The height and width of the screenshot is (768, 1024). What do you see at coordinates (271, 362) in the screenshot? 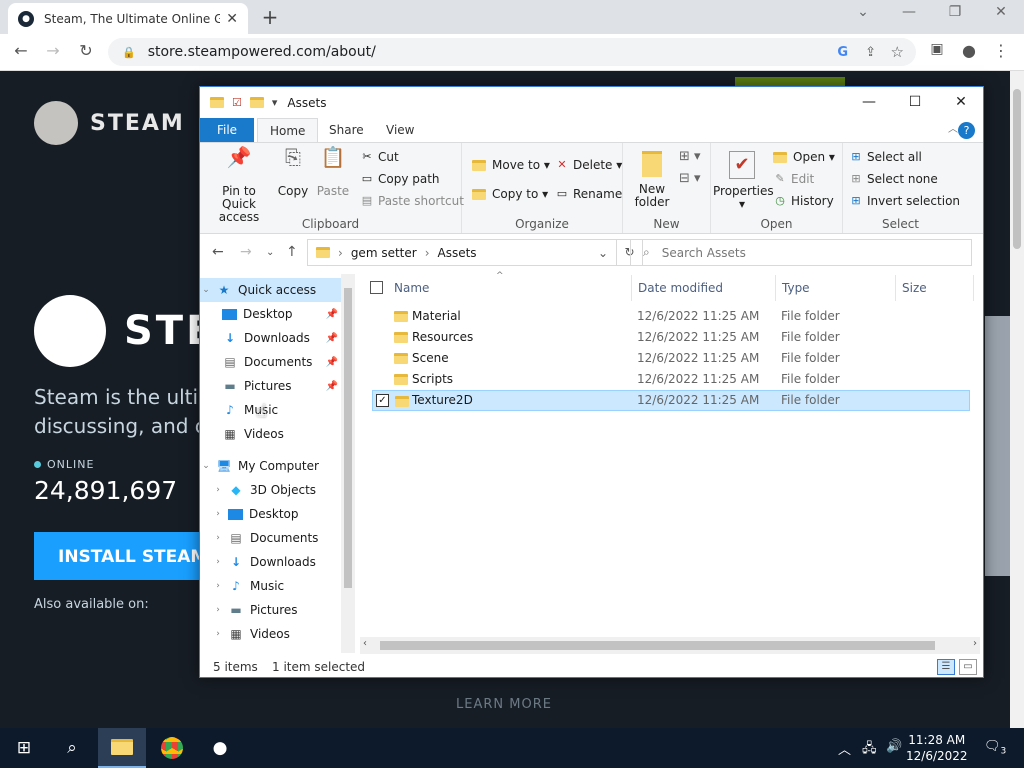
I see `nav-quick-documents: ▤ Documents 📌` at bounding box center [271, 362].